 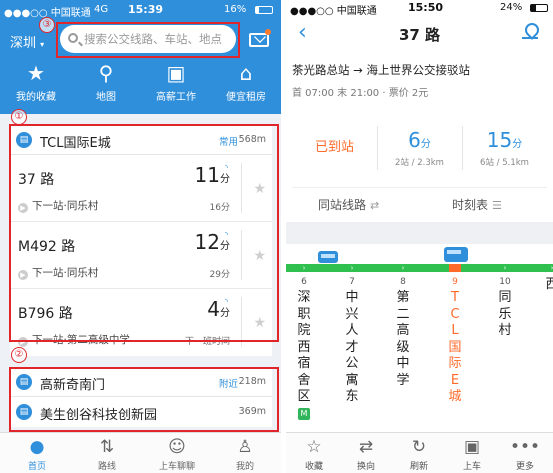 What do you see at coordinates (455, 282) in the screenshot?
I see `stop-number: 9` at bounding box center [455, 282].